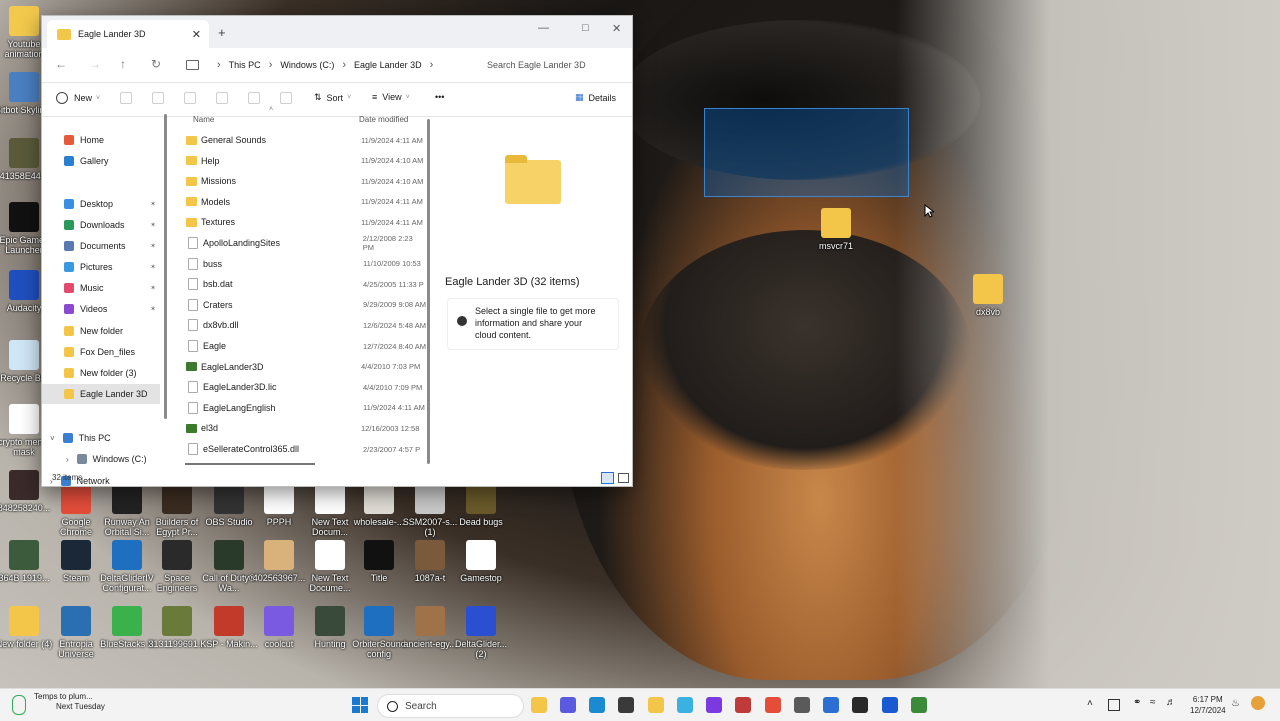  What do you see at coordinates (123, 64) in the screenshot?
I see `up-arrow-icon: ↑` at bounding box center [123, 64].